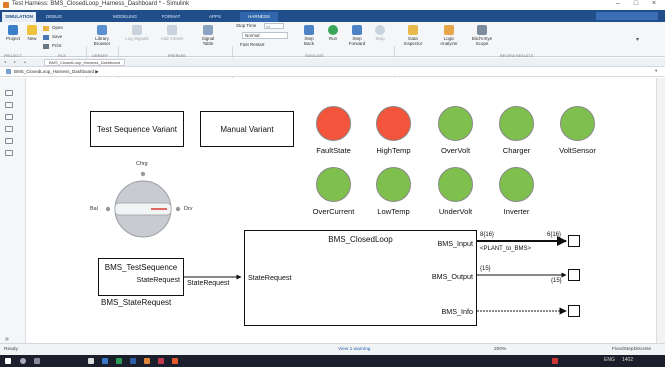 Image resolution: width=665 pixels, height=367 pixels. What do you see at coordinates (556, 281) in the screenshot?
I see `bms-output-out-width-label: {15}` at bounding box center [556, 281].